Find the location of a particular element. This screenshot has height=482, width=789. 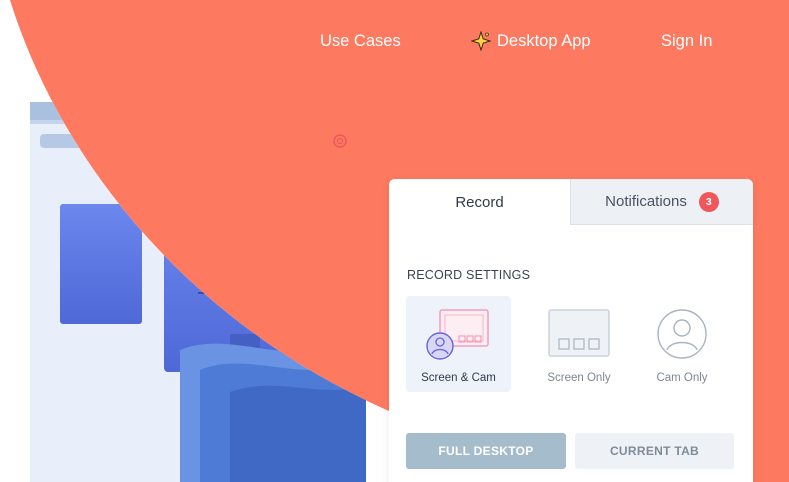

nav-sign-in: Sign In is located at coordinates (686, 41).